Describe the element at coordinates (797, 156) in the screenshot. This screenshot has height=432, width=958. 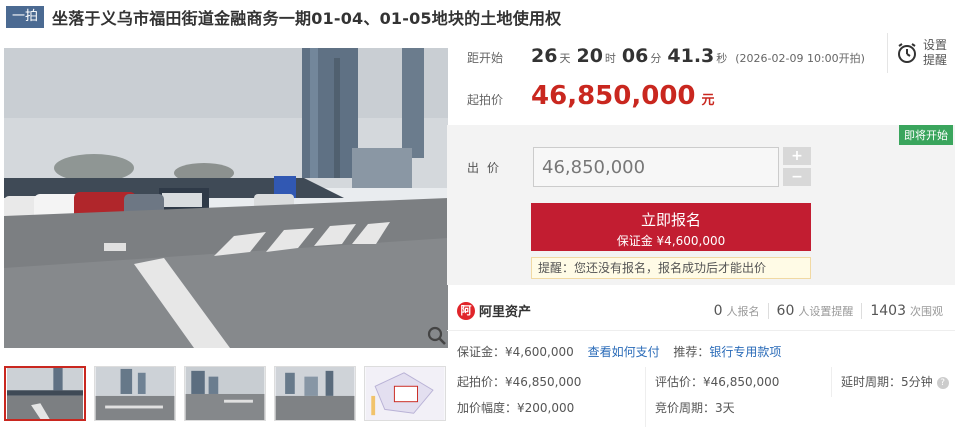
I see `increase-bid-button: +` at that location.